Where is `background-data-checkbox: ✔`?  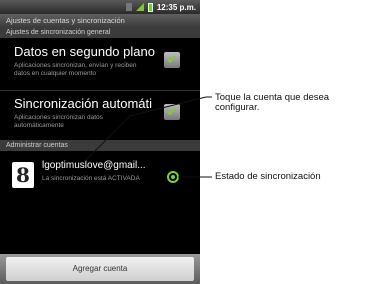
background-data-checkbox: ✔ is located at coordinates (172, 60).